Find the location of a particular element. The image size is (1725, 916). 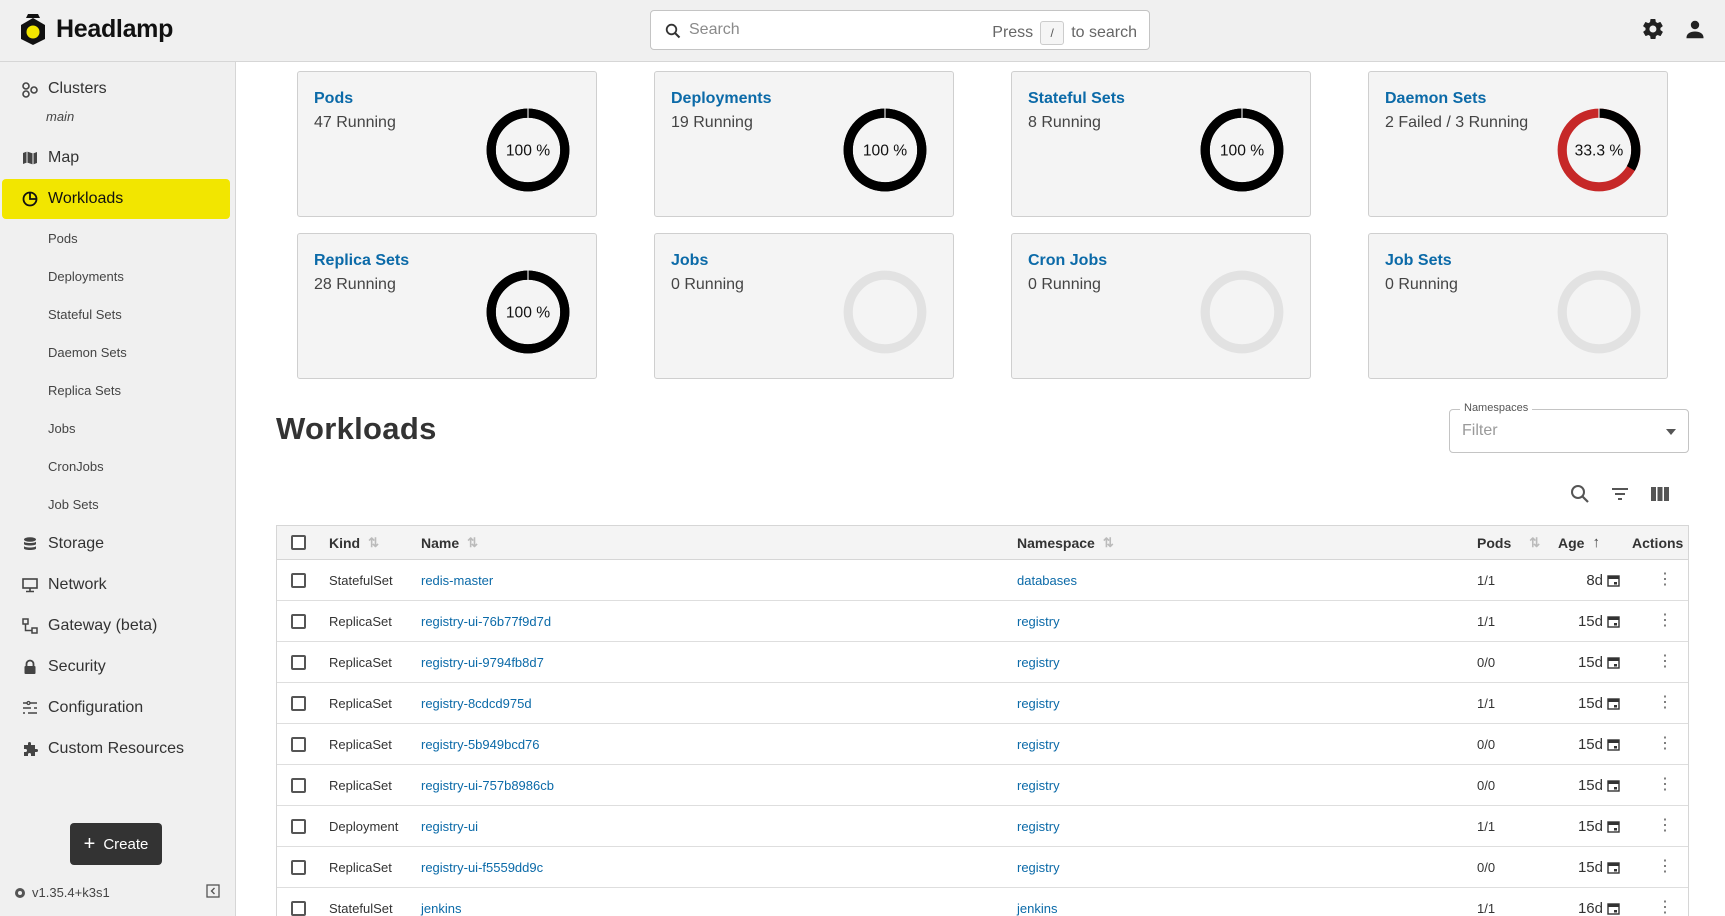

workload-name-link: registry-ui-757b8986cb is located at coordinates (487, 785).